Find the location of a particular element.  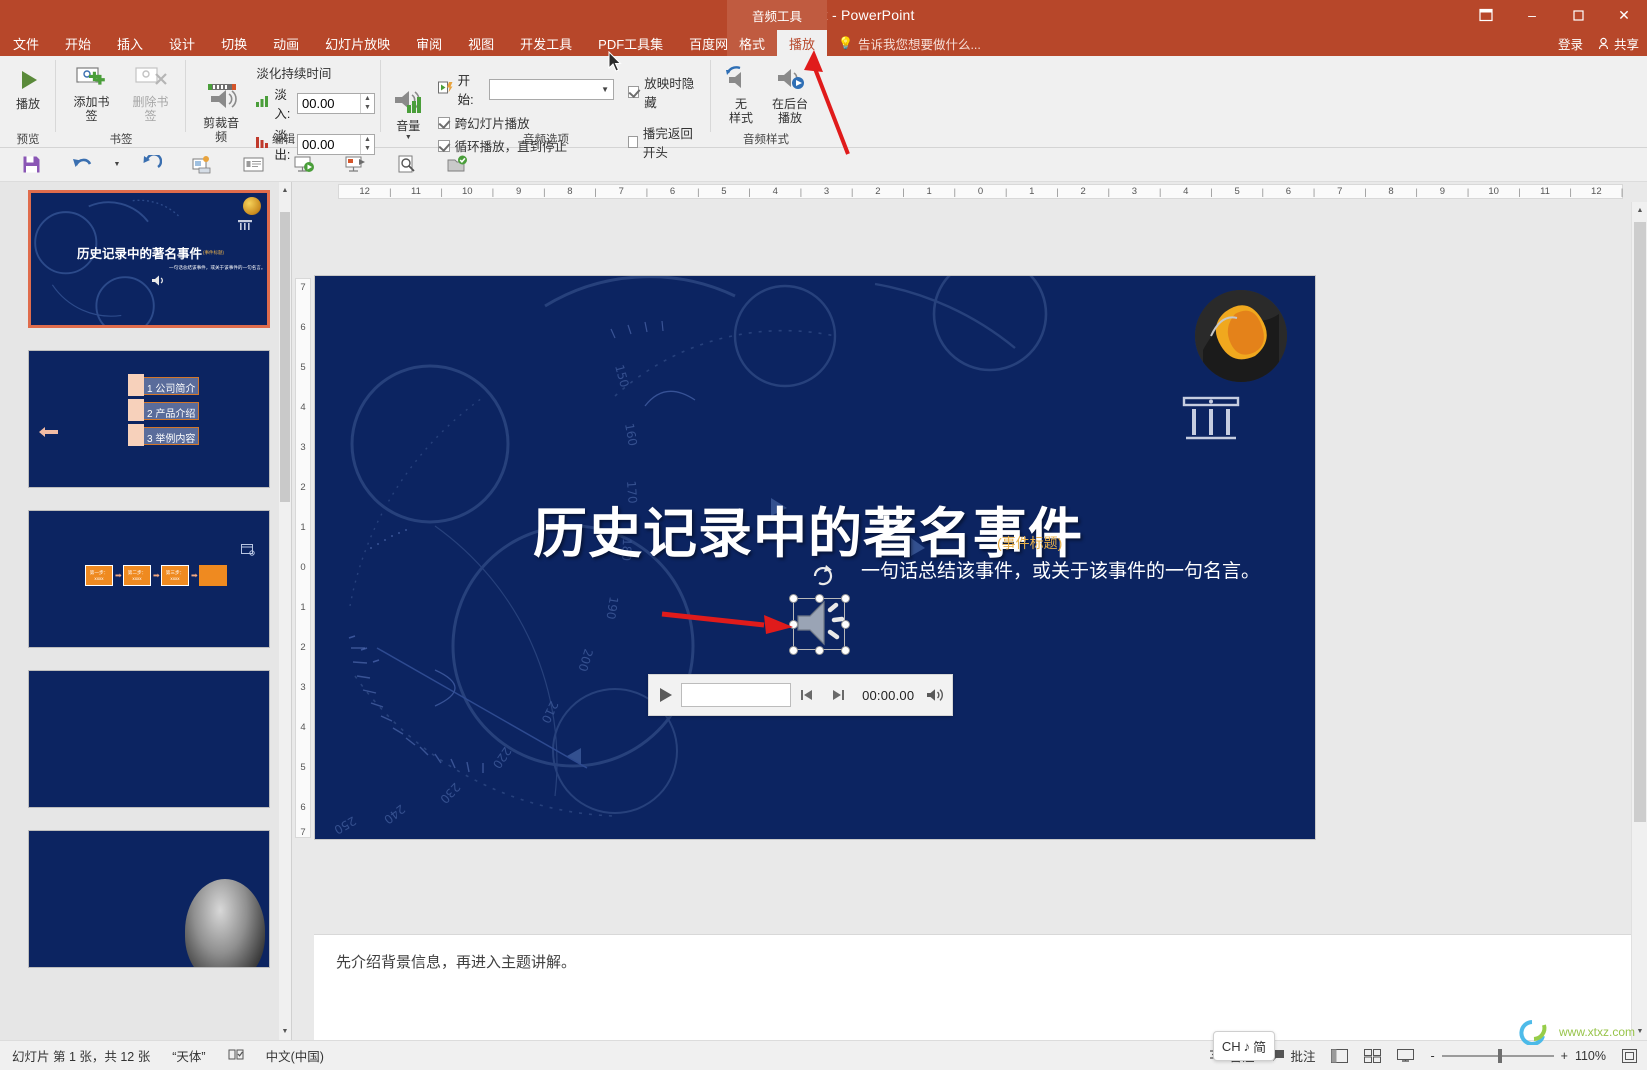

slide-body-text: 一句话总结该事件，或关于该事件的一句名言。 is located at coordinates (1060, 569).